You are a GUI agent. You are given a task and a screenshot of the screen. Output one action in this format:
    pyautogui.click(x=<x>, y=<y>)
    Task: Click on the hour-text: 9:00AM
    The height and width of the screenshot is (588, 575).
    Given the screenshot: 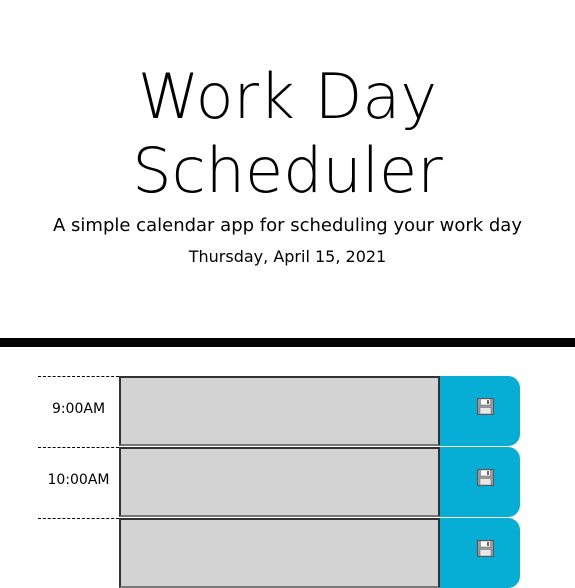 What is the action you would take?
    pyautogui.click(x=78, y=409)
    